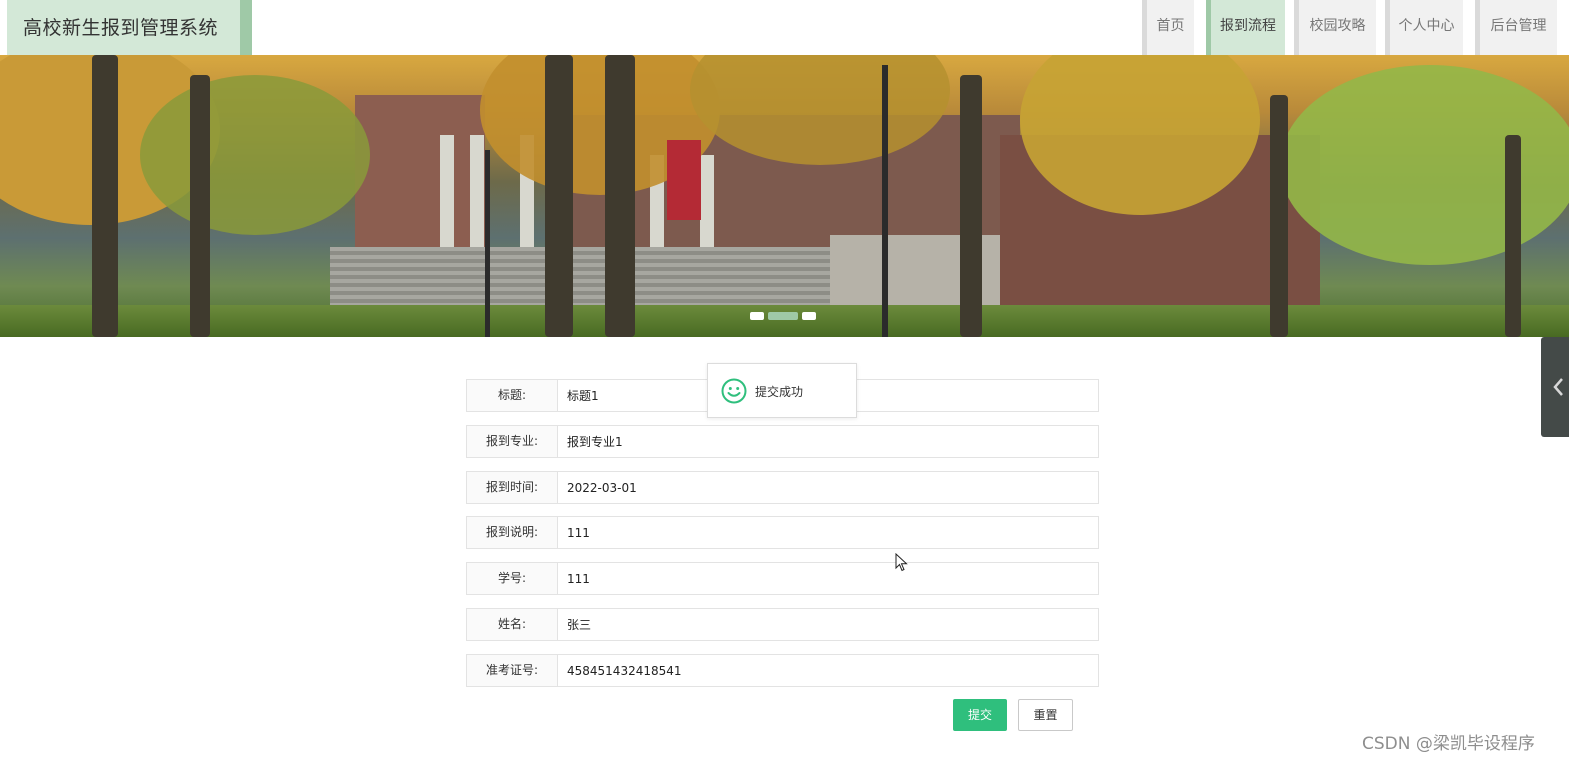 The width and height of the screenshot is (1569, 759). I want to click on nav-registration-process: 报到流程, so click(1245, 27).